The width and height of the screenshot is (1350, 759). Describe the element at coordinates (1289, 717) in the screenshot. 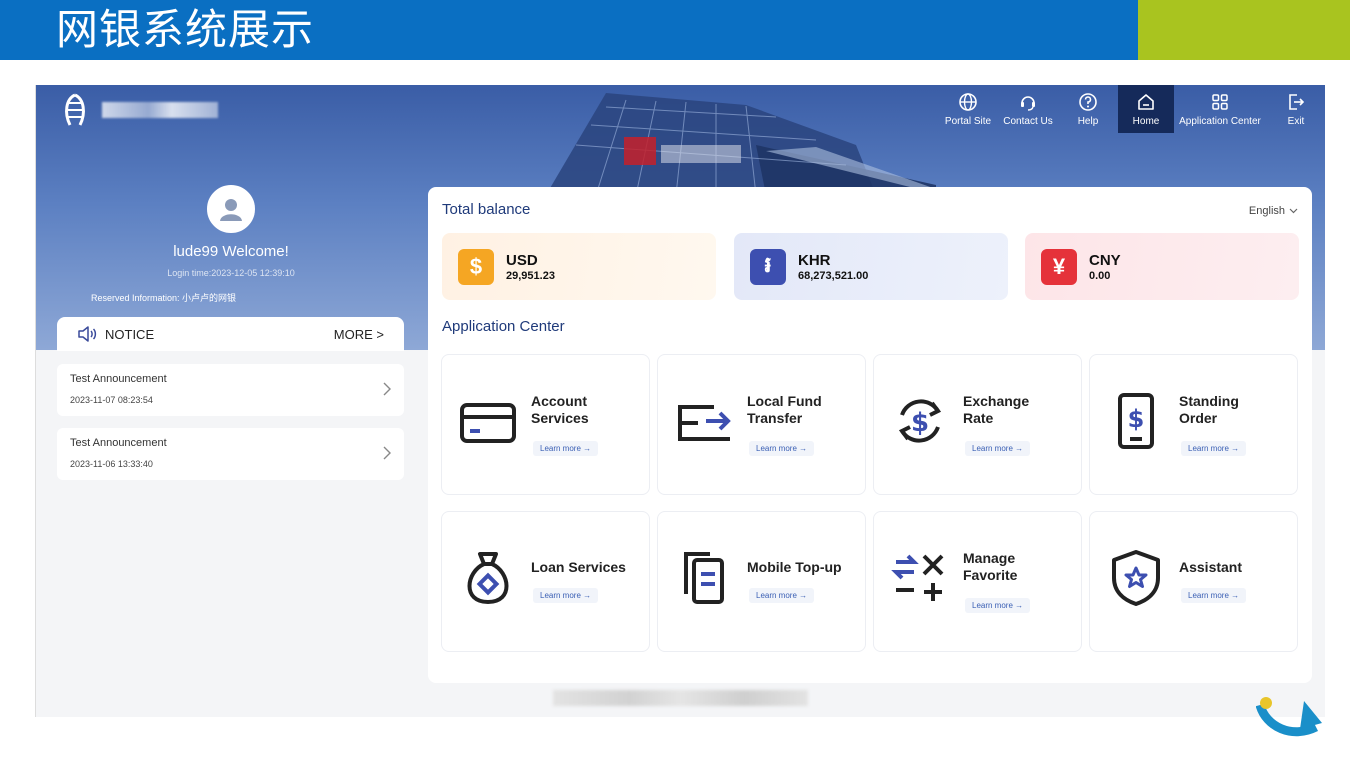

I see `corner-logo-icon` at that location.